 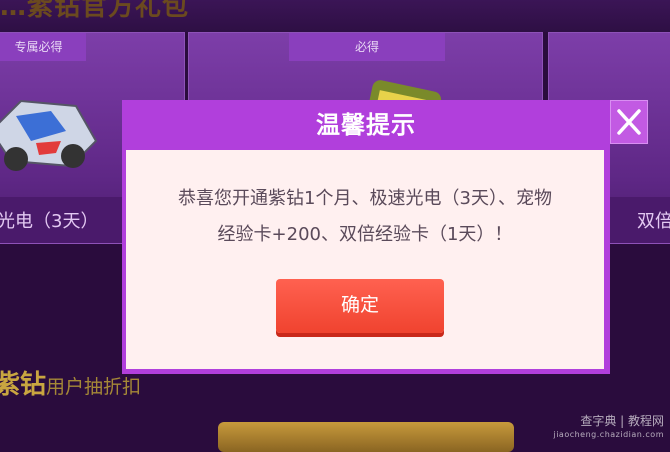 I want to click on close-icon, so click(x=629, y=122).